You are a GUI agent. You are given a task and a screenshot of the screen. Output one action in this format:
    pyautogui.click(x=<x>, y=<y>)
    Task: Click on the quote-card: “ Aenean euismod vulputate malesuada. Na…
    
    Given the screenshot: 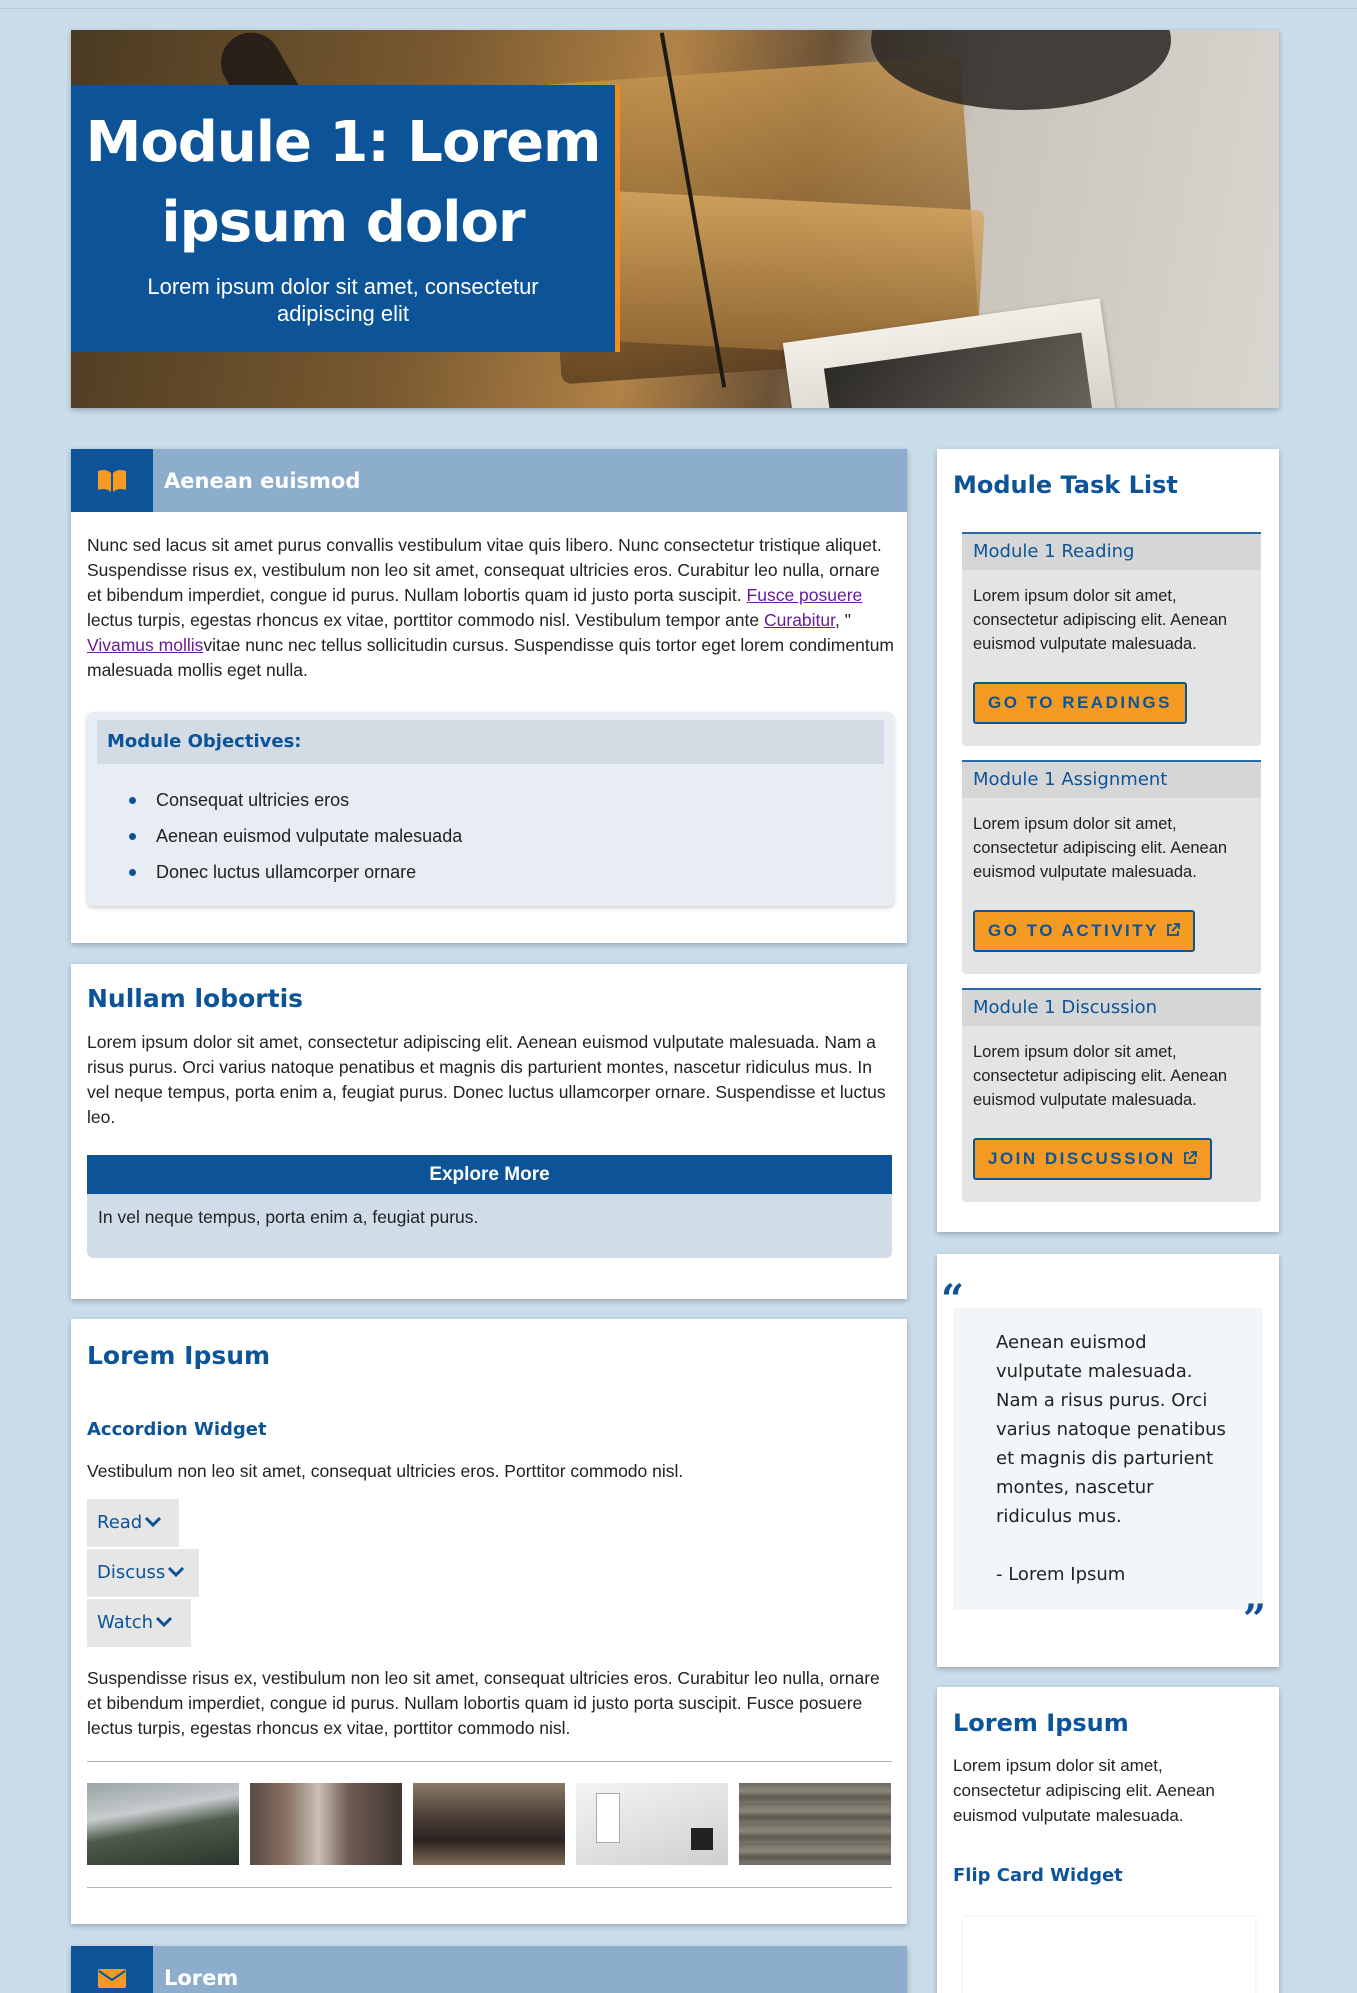 What is the action you would take?
    pyautogui.click(x=1108, y=1460)
    